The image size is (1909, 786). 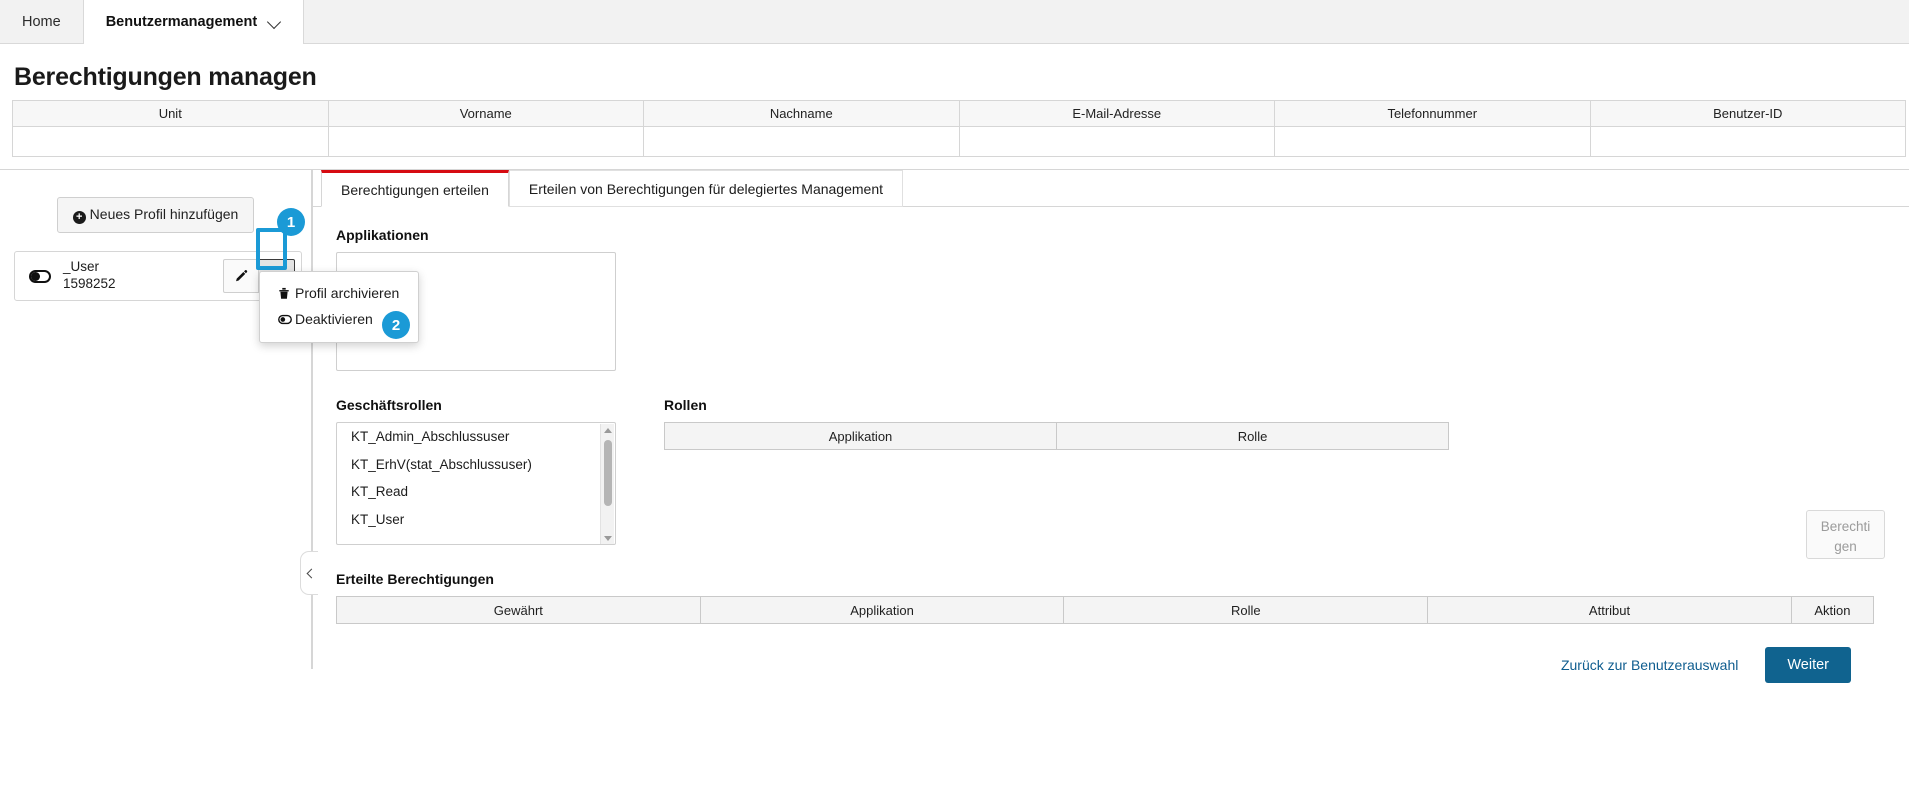 I want to click on menu-item-profil-archivieren: Profil archivieren, so click(x=339, y=293).